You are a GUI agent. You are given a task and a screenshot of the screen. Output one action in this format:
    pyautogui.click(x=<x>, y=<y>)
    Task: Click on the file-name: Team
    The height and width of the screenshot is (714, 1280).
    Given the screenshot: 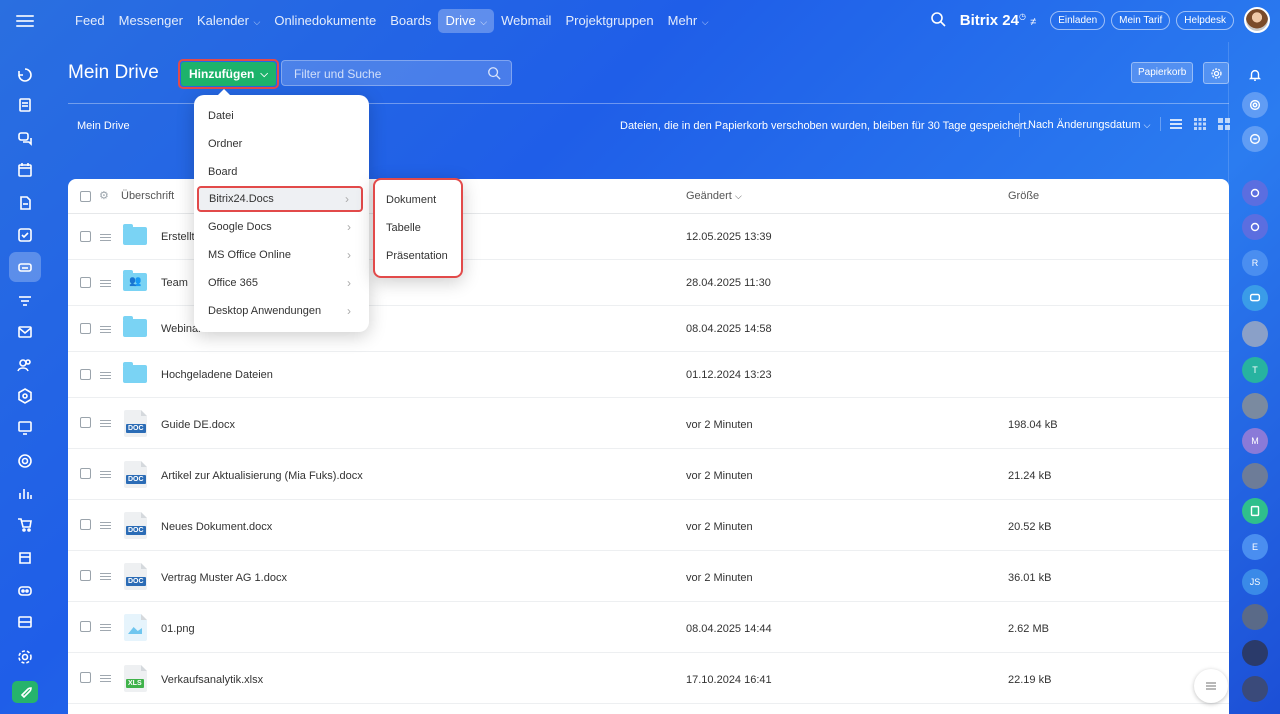 What is the action you would take?
    pyautogui.click(x=174, y=283)
    